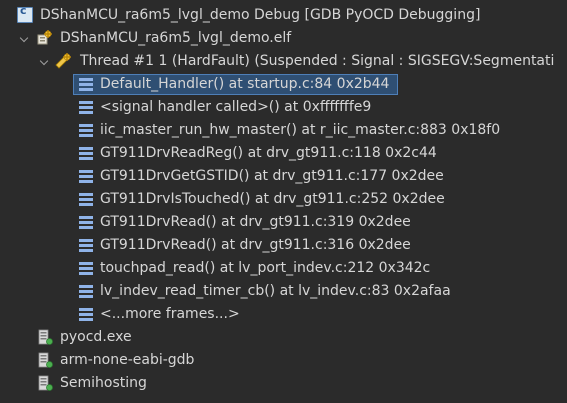 The width and height of the screenshot is (567, 403). What do you see at coordinates (176, 38) in the screenshot?
I see `debug-target-label: DShanMCU_ra6m5_lvgl_demo.elf` at bounding box center [176, 38].